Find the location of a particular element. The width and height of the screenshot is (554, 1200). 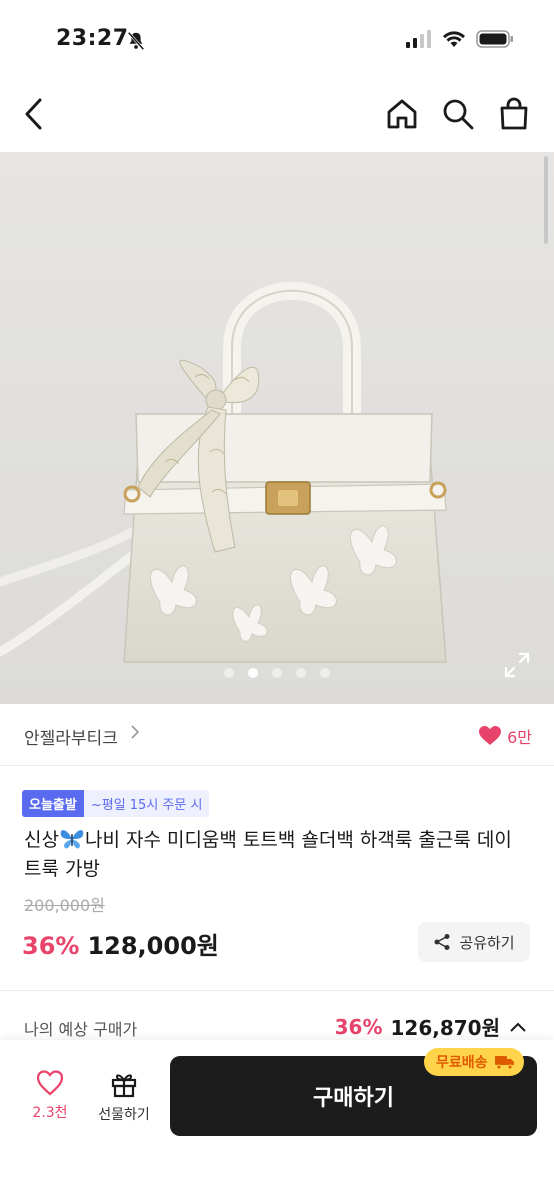

discount-rate: 36% is located at coordinates (51, 946).